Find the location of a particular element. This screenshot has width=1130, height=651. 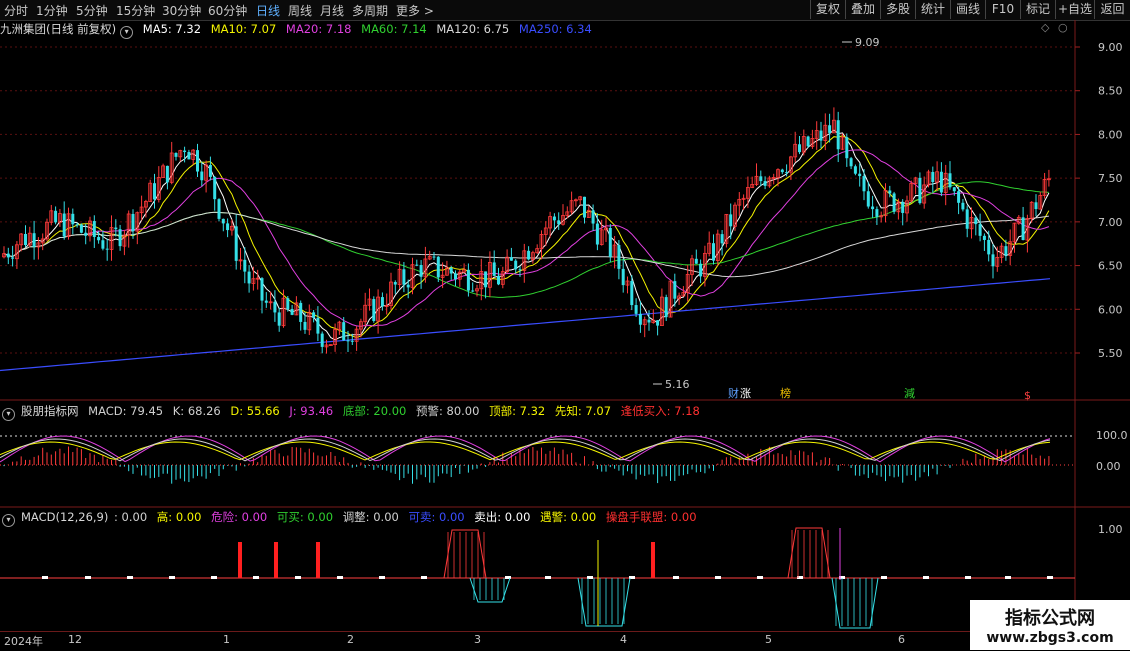

price-axis-label: 5.50 is located at coordinates (1110, 353).